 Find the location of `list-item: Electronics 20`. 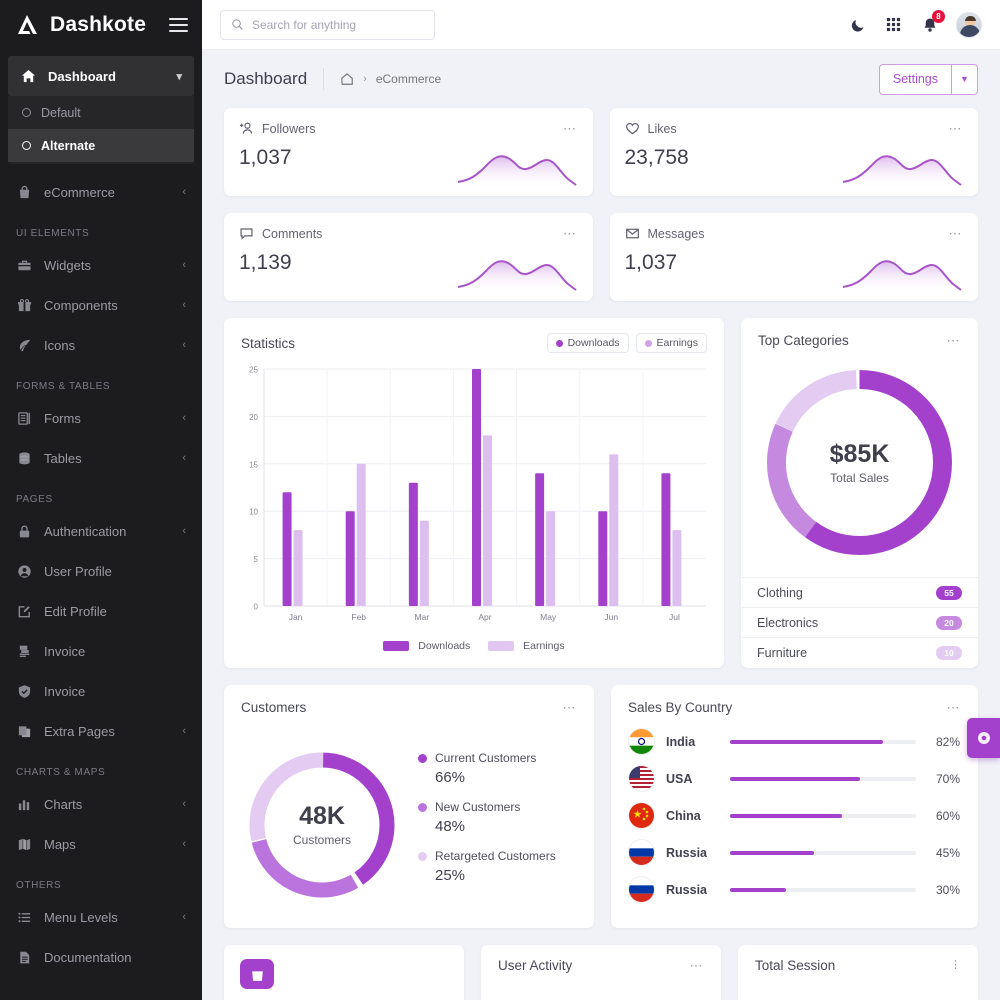

list-item: Electronics 20 is located at coordinates (859, 623).